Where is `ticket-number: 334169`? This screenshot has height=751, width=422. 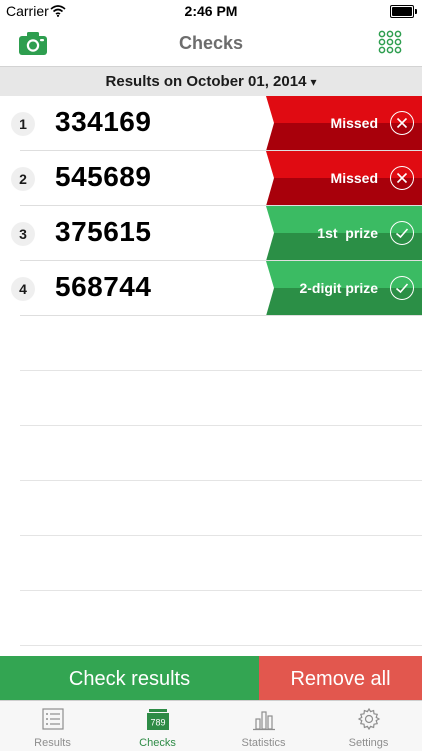 ticket-number: 334169 is located at coordinates (103, 121).